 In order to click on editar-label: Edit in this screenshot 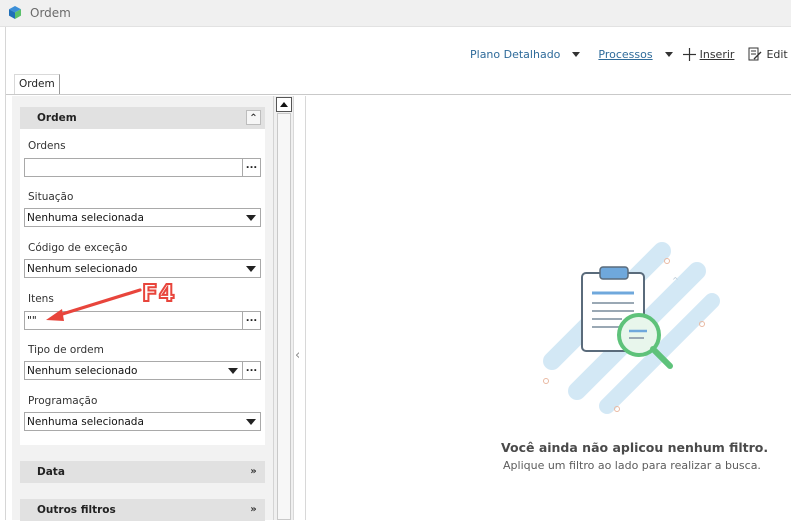, I will do `click(777, 54)`.